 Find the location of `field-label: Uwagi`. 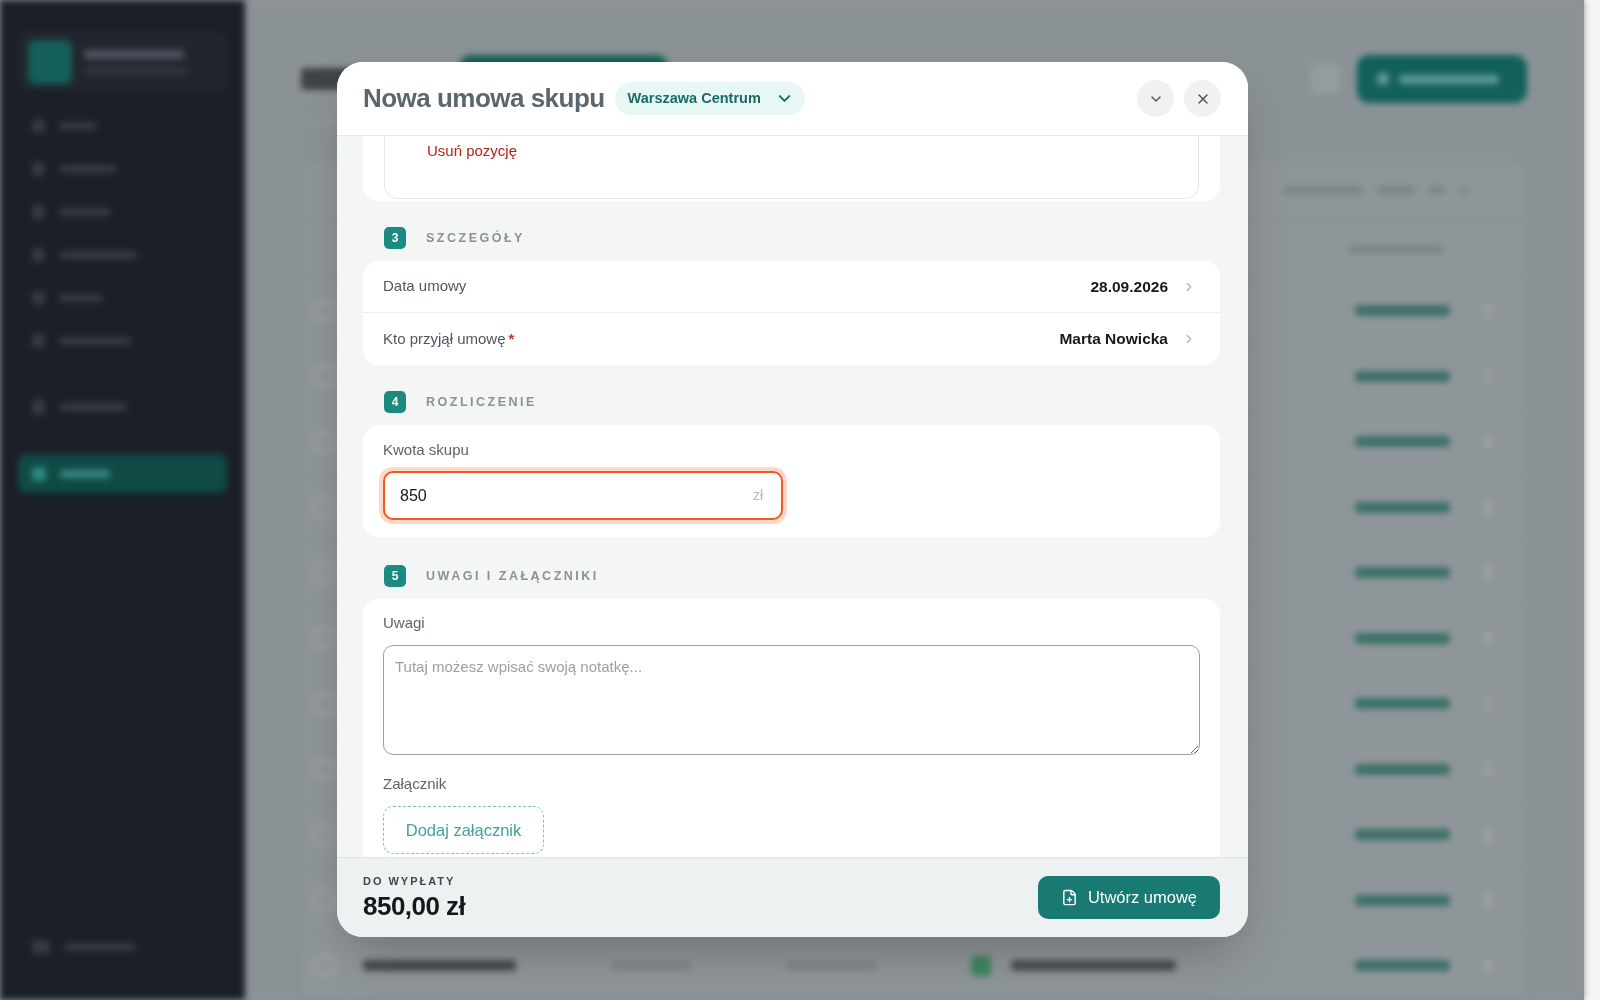

field-label: Uwagi is located at coordinates (404, 623).